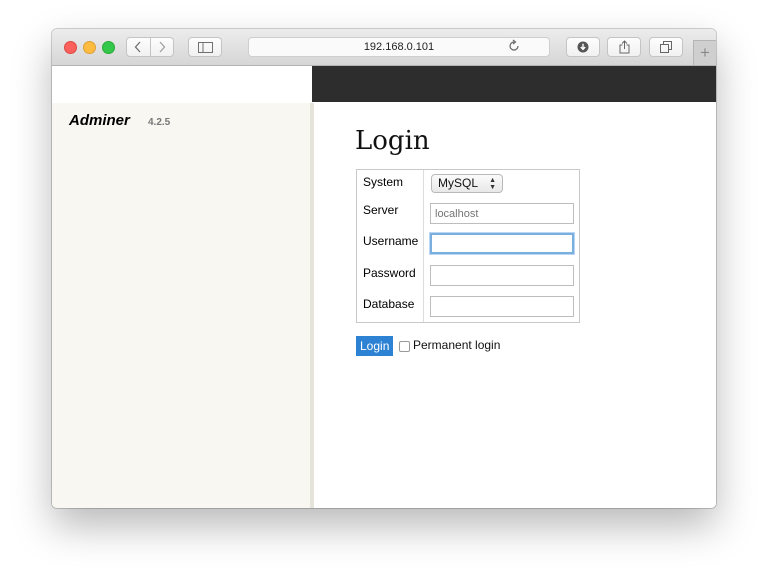 This screenshot has width=768, height=584. I want to click on reload-icon, so click(514, 46).